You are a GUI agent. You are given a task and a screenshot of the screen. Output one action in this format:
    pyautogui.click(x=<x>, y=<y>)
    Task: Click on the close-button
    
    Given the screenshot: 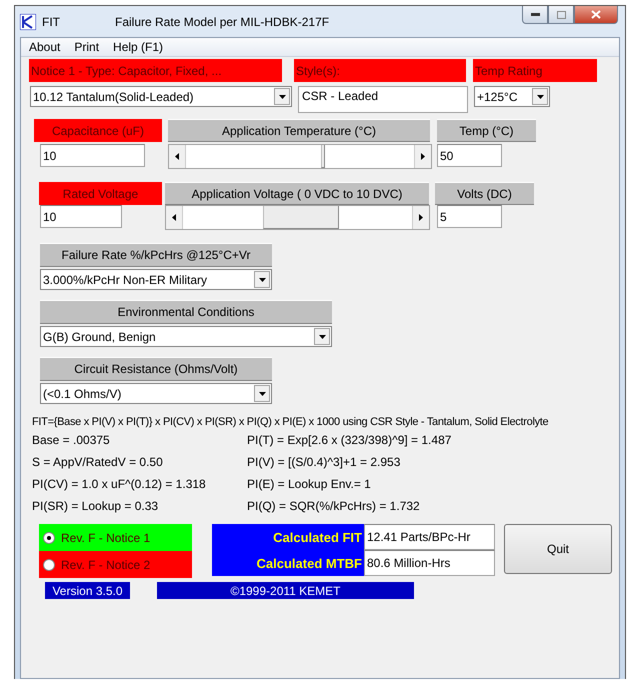 What is the action you would take?
    pyautogui.click(x=596, y=15)
    